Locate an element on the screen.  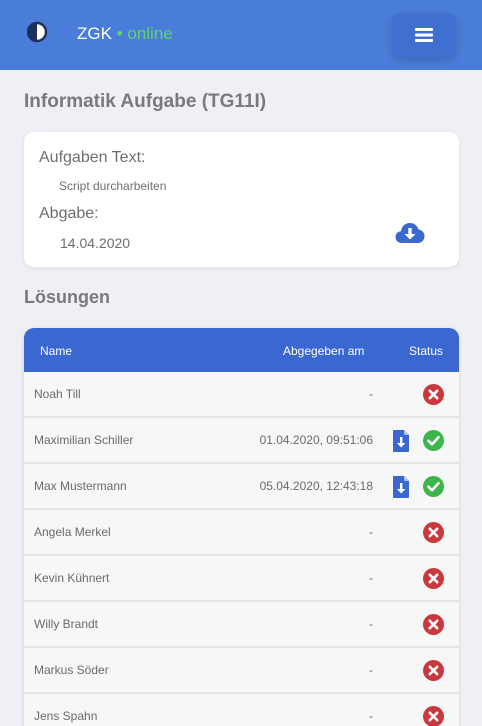
table-header: Name Abgegeben am Status is located at coordinates (241, 350).